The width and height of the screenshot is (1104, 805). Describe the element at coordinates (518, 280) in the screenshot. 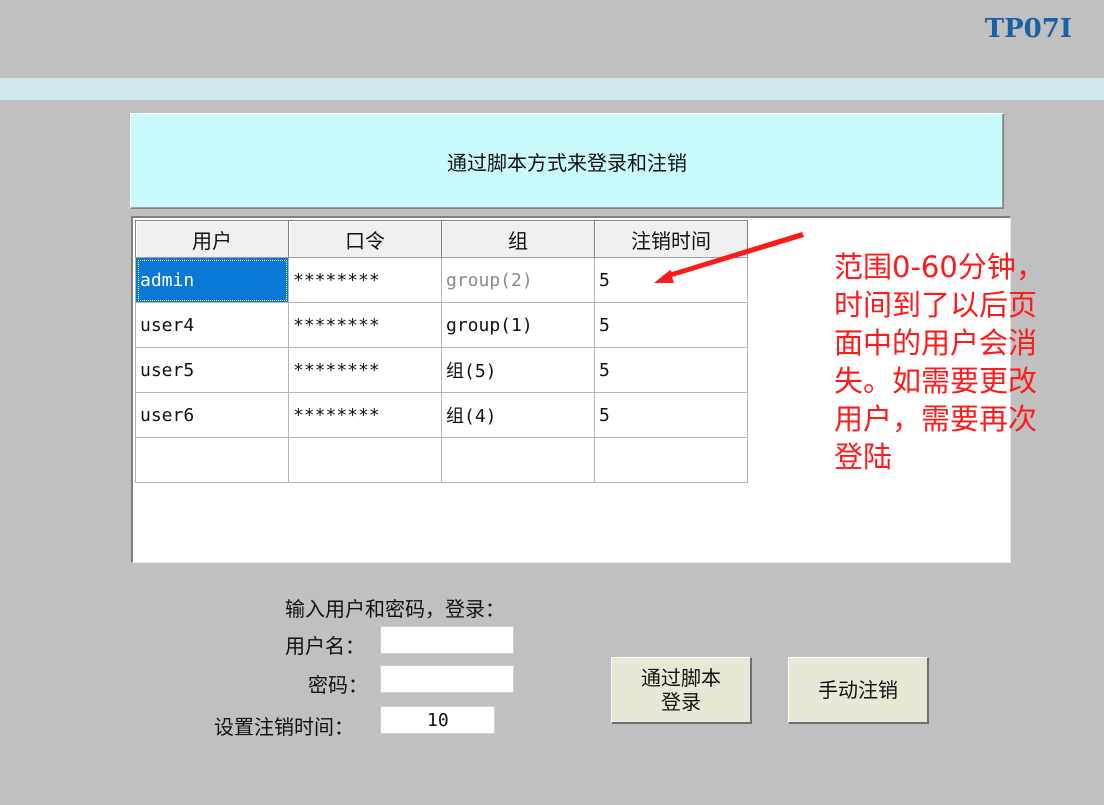

I see `table-cell-group: group(2)` at that location.